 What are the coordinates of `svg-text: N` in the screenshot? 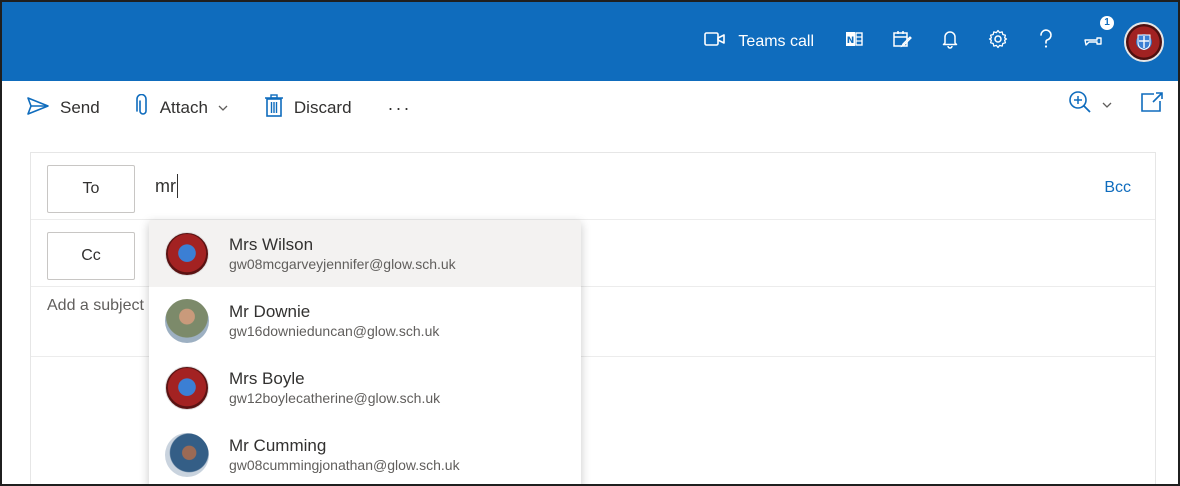 It's located at (851, 41).